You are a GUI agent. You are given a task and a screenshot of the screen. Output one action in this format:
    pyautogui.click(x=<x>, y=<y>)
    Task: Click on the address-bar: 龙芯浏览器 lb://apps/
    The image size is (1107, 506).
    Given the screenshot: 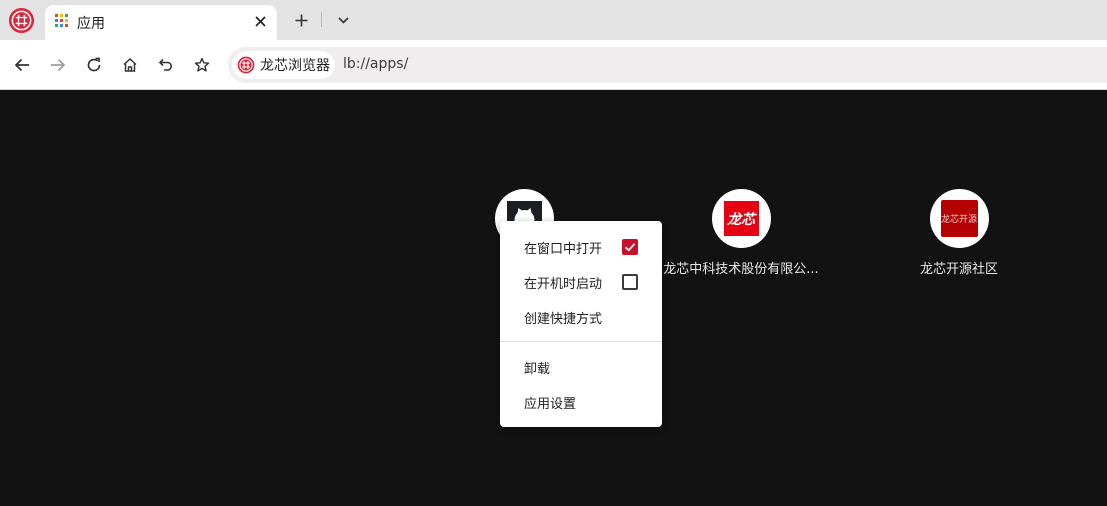 What is the action you would take?
    pyautogui.click(x=667, y=65)
    